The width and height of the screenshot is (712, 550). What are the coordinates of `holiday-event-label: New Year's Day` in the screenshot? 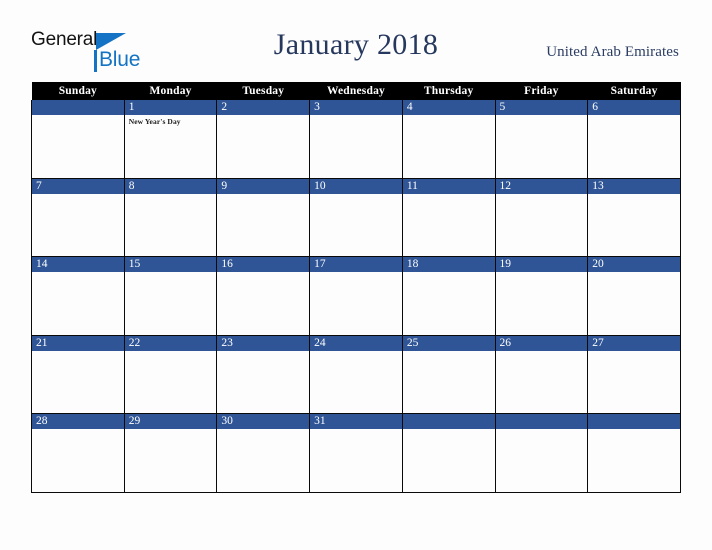 It's located at (154, 121).